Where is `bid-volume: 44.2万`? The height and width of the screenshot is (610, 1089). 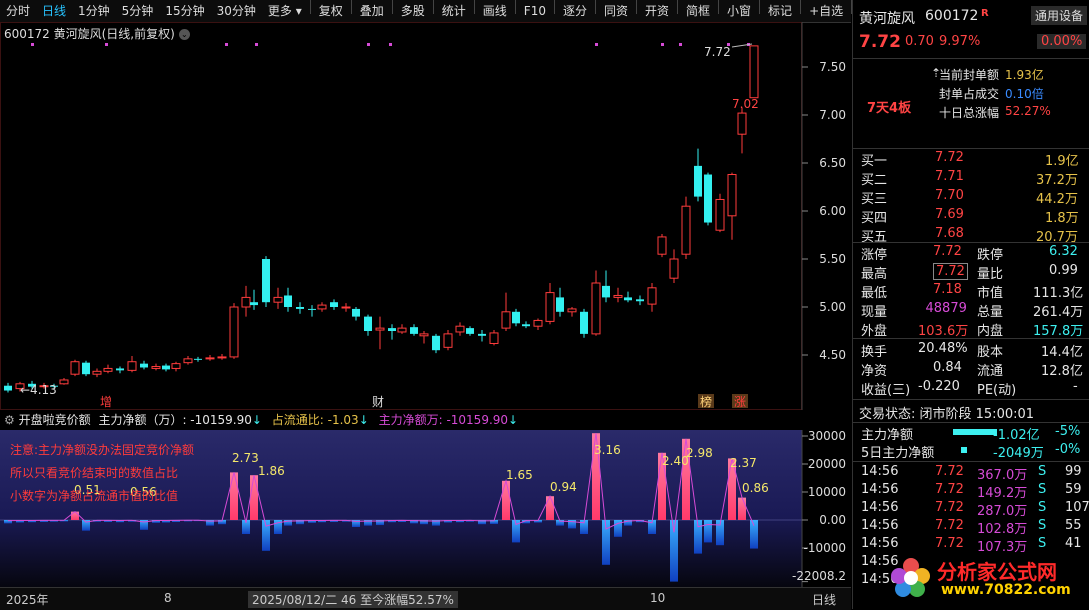 bid-volume: 44.2万 is located at coordinates (1057, 199).